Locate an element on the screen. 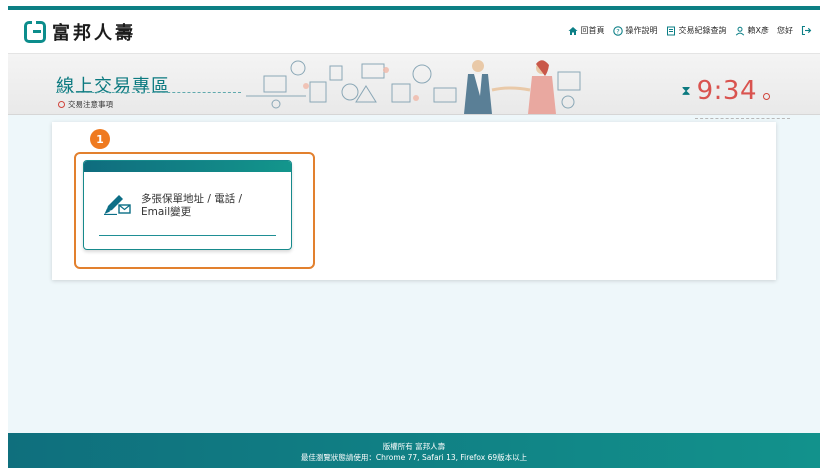 The image size is (828, 474). logout-icon is located at coordinates (806, 30).